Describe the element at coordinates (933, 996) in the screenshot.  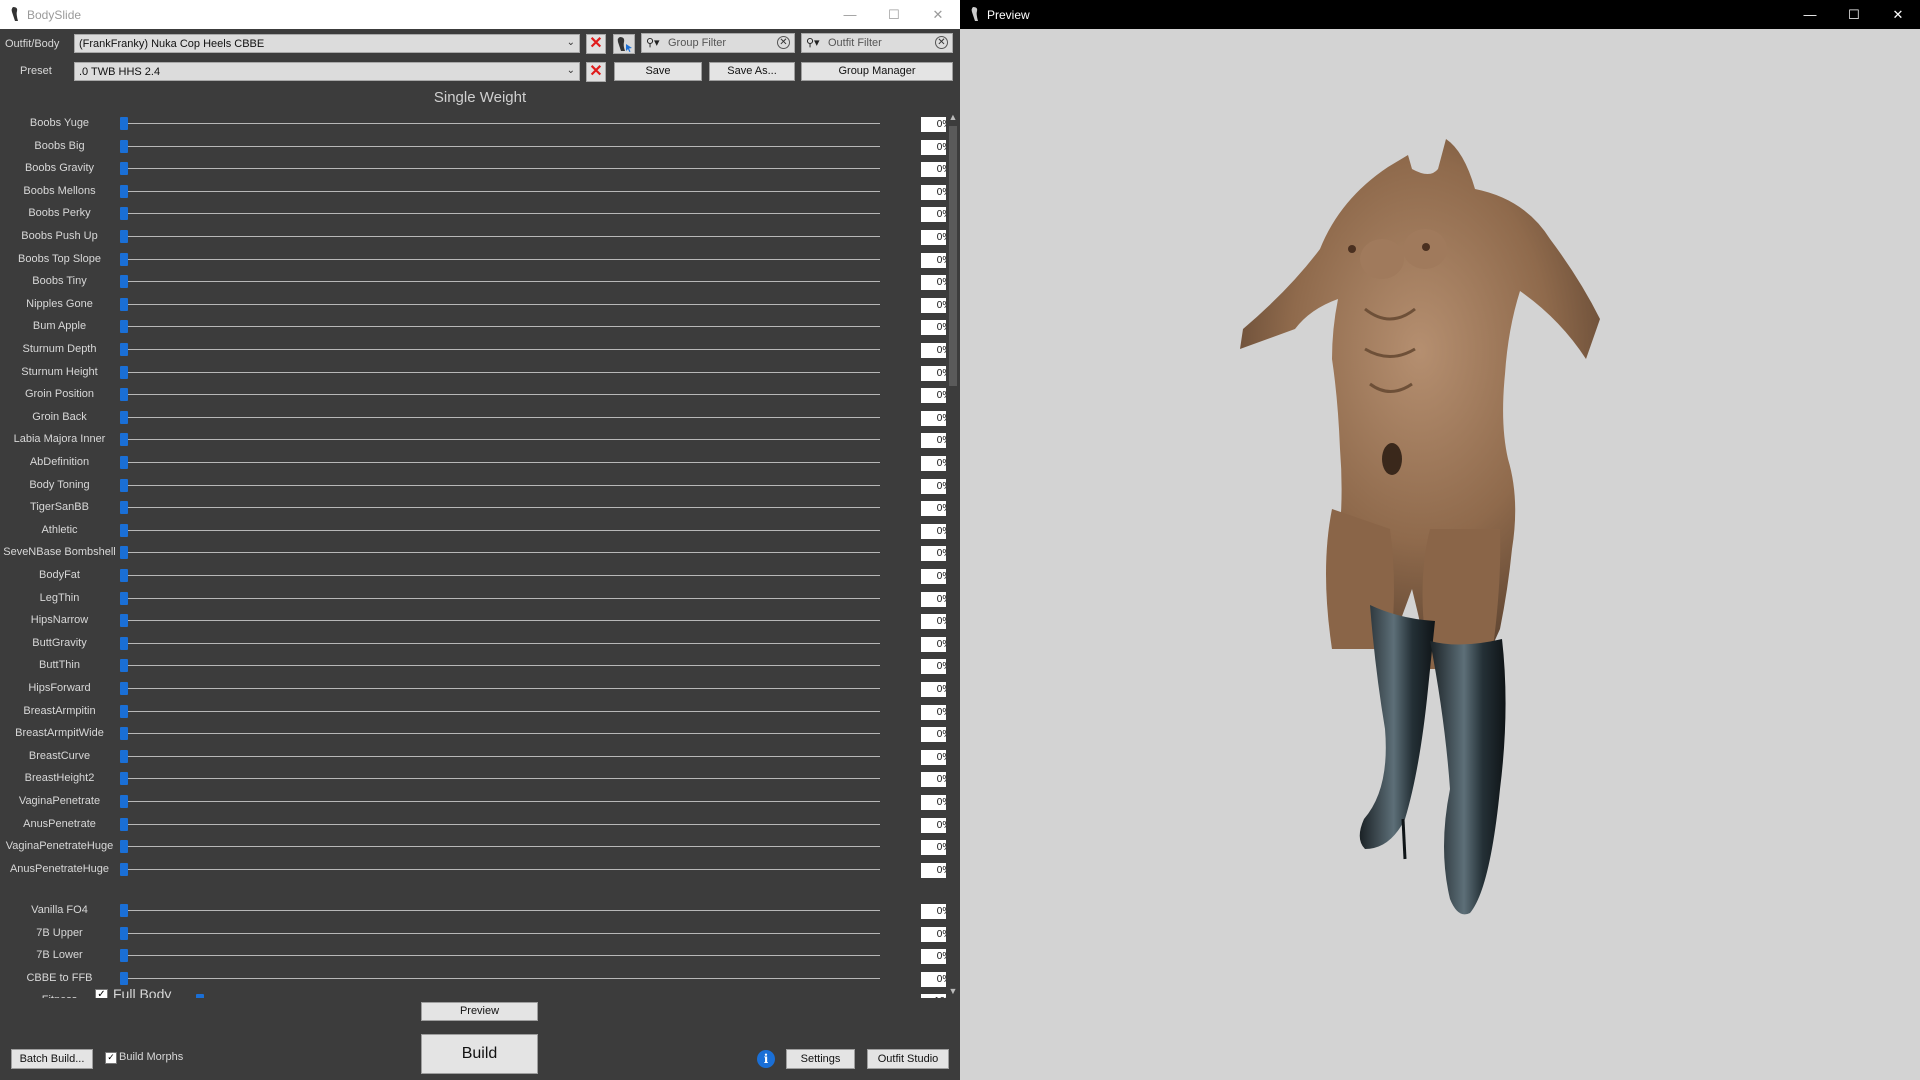
I see `slider-value-field: 10%` at that location.